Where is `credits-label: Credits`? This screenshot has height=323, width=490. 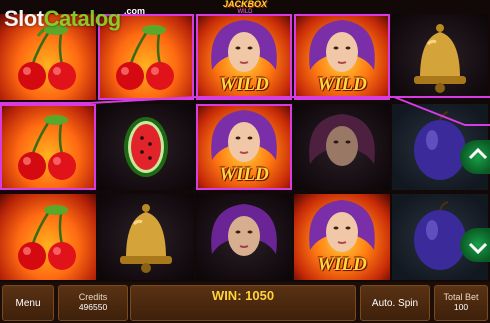 credits-label: Credits is located at coordinates (93, 297).